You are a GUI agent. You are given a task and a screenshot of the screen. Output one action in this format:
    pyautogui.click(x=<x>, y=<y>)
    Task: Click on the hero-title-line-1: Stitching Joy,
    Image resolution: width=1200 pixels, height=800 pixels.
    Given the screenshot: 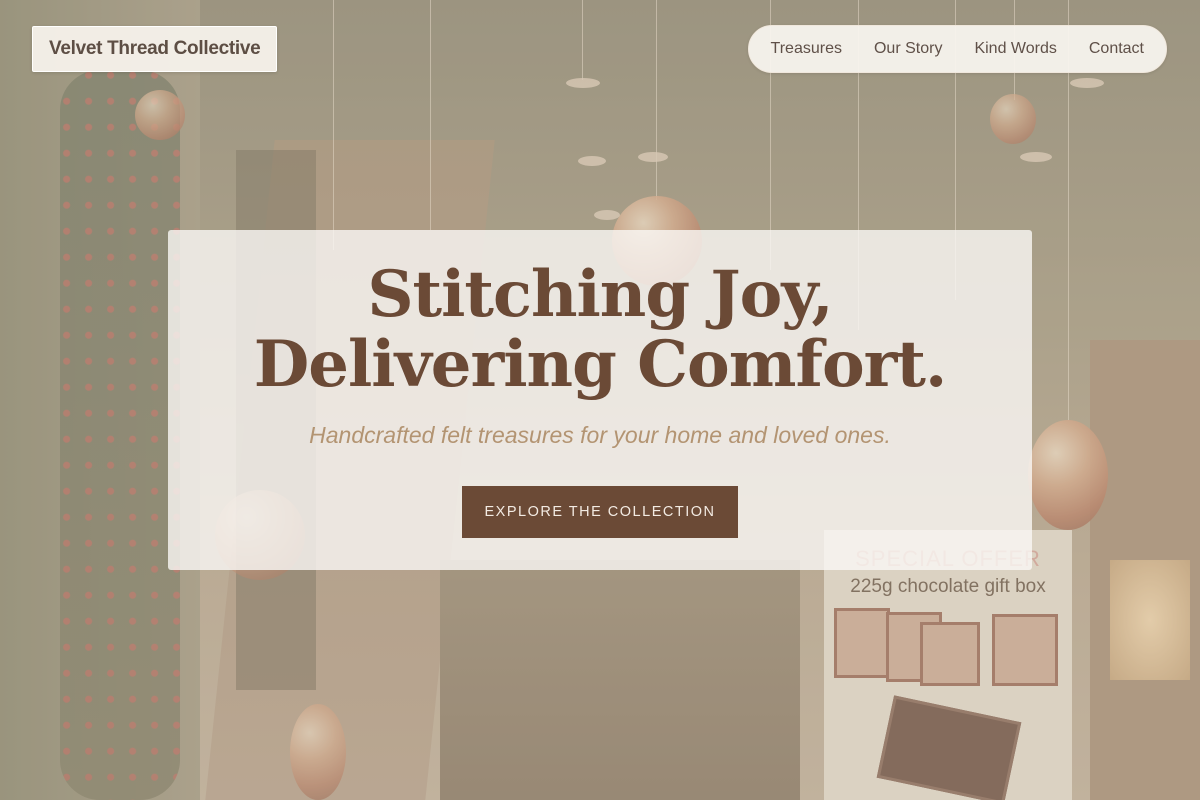 What is the action you would take?
    pyautogui.click(x=600, y=294)
    